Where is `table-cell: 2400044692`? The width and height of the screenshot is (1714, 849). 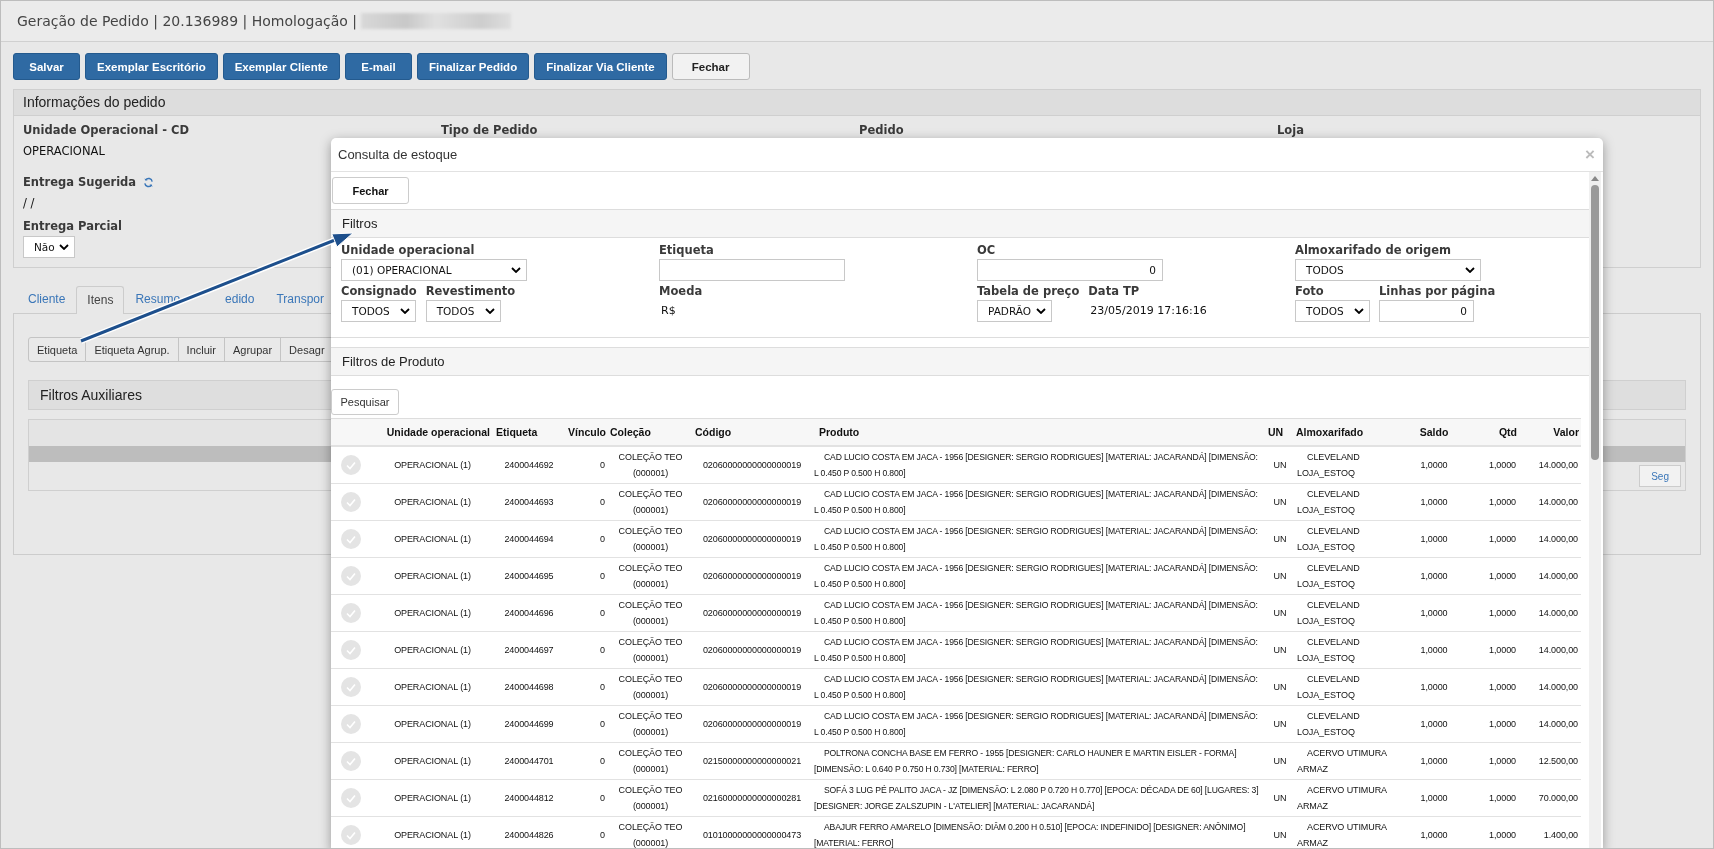
table-cell: 2400044692 is located at coordinates (529, 464).